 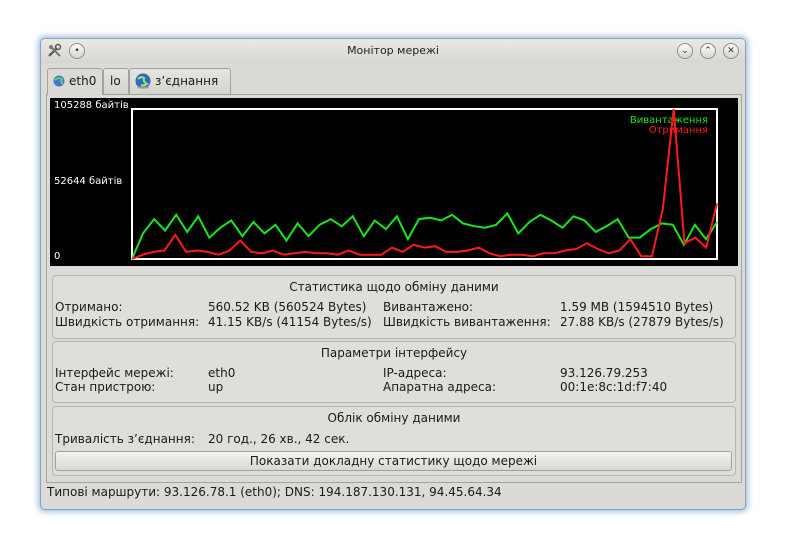 What do you see at coordinates (708, 51) in the screenshot?
I see `maximize-button: ⌃` at bounding box center [708, 51].